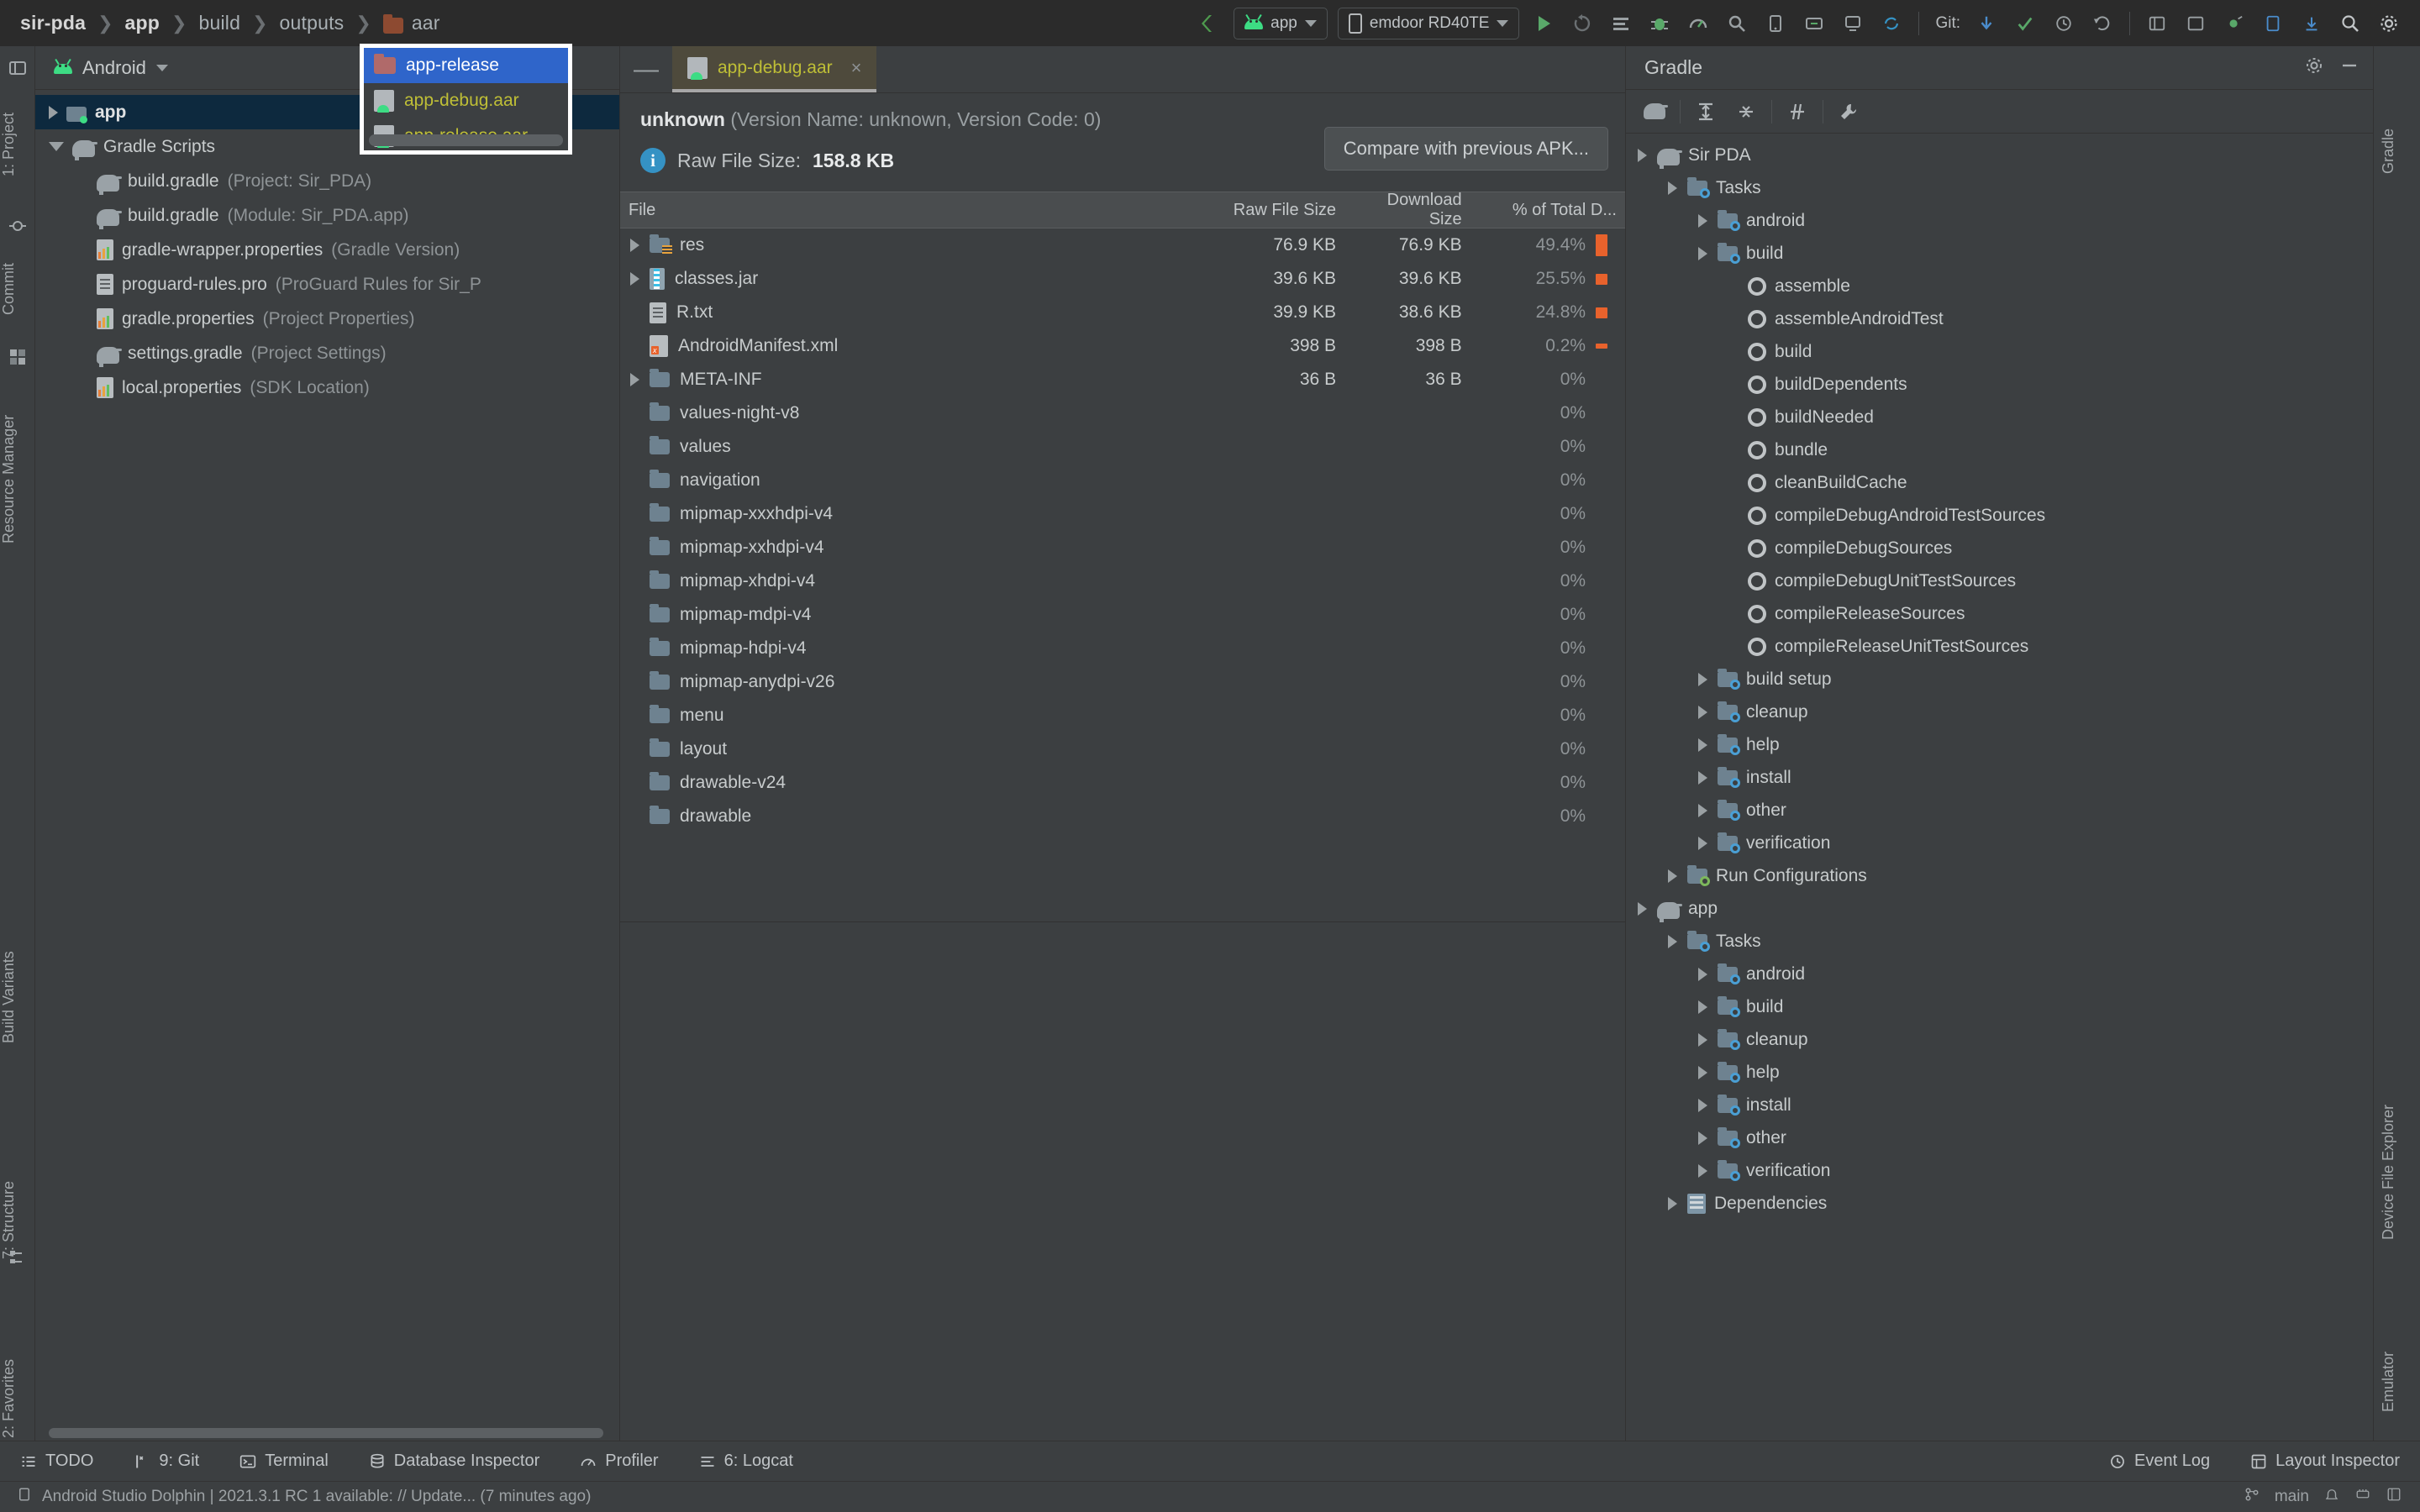  Describe the element at coordinates (1999, 286) in the screenshot. I see `gradle-tree-row: assemble` at that location.